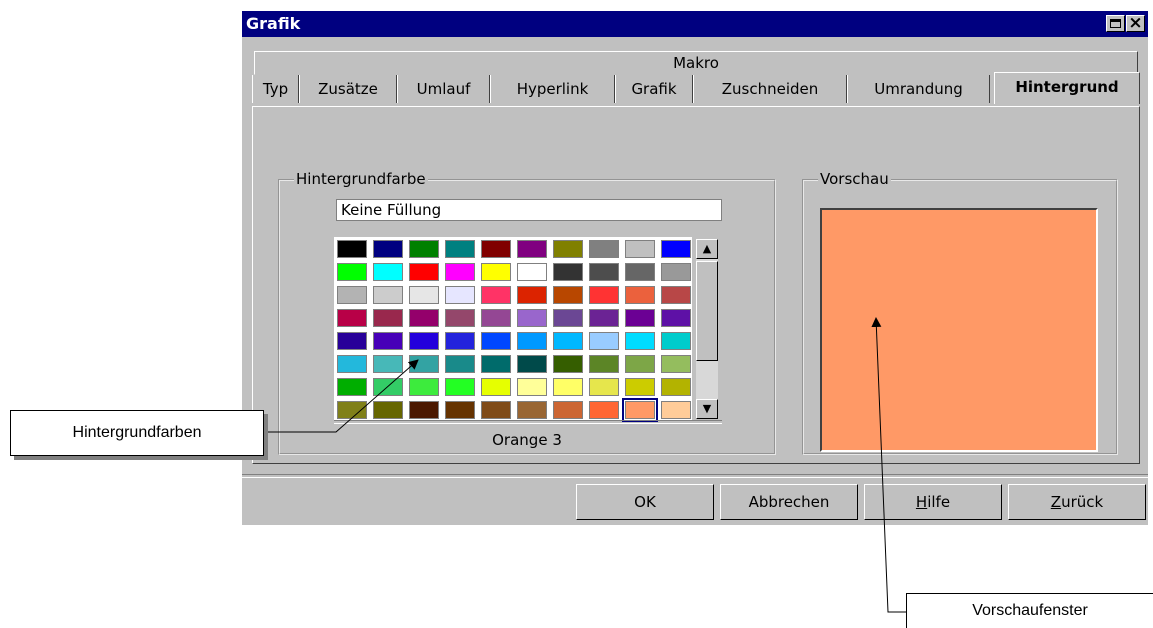  Describe the element at coordinates (888, 465) in the screenshot. I see `preview-callout-arrow` at that location.